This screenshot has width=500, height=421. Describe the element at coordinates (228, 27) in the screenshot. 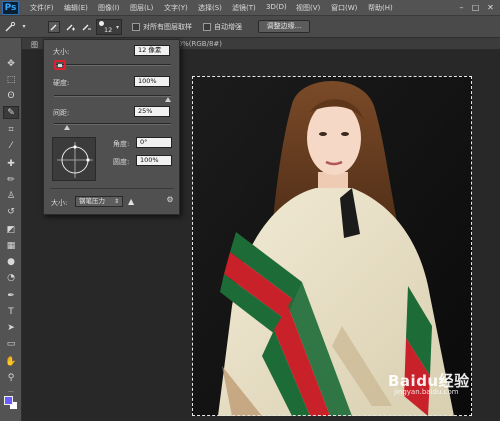

I see `auto-enhance-label: 自动增强` at that location.